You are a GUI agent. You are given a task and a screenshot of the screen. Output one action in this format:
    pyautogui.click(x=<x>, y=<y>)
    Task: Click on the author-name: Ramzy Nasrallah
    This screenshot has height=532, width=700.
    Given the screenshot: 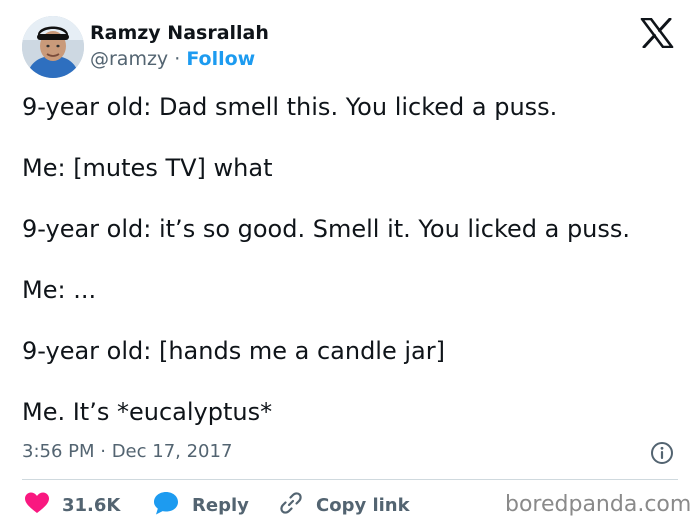 What is the action you would take?
    pyautogui.click(x=179, y=33)
    